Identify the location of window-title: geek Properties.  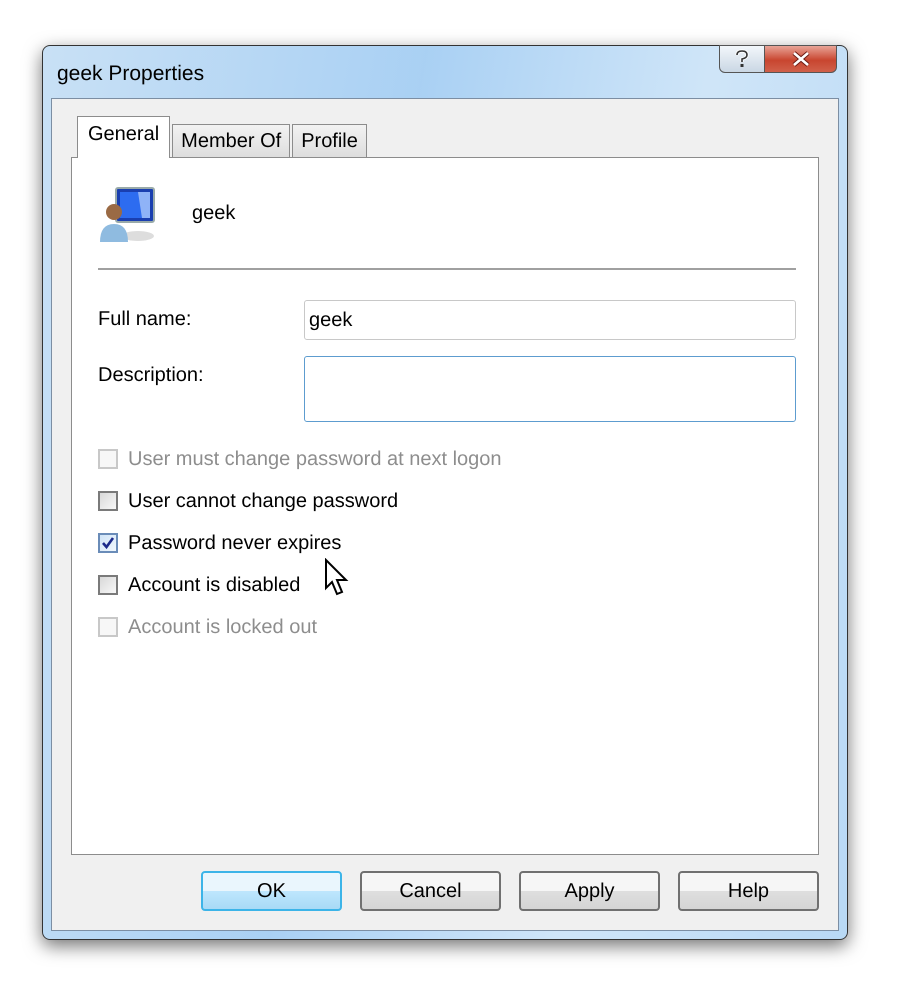
(130, 74).